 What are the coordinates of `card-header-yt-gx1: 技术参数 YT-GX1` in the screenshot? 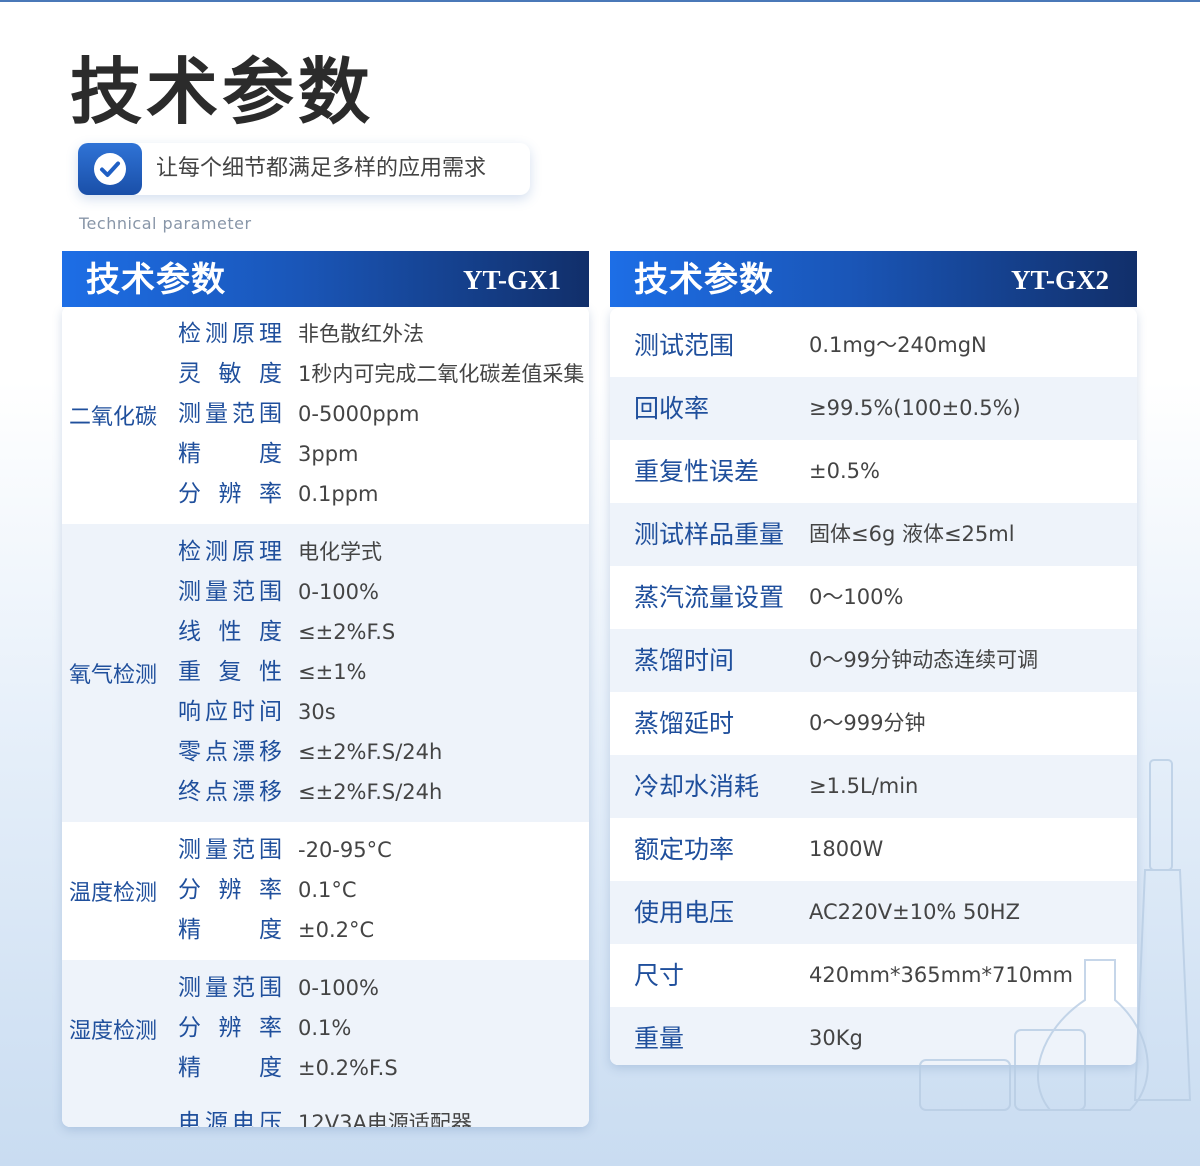 It's located at (325, 279).